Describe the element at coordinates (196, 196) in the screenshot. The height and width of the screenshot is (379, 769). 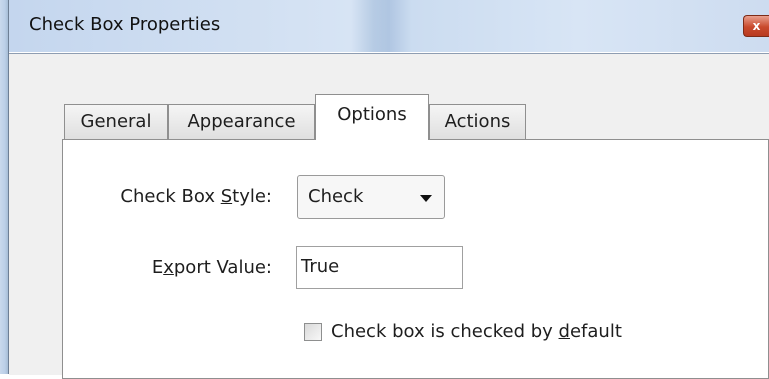
I see `check-box-style-label: Check Box Style:` at that location.